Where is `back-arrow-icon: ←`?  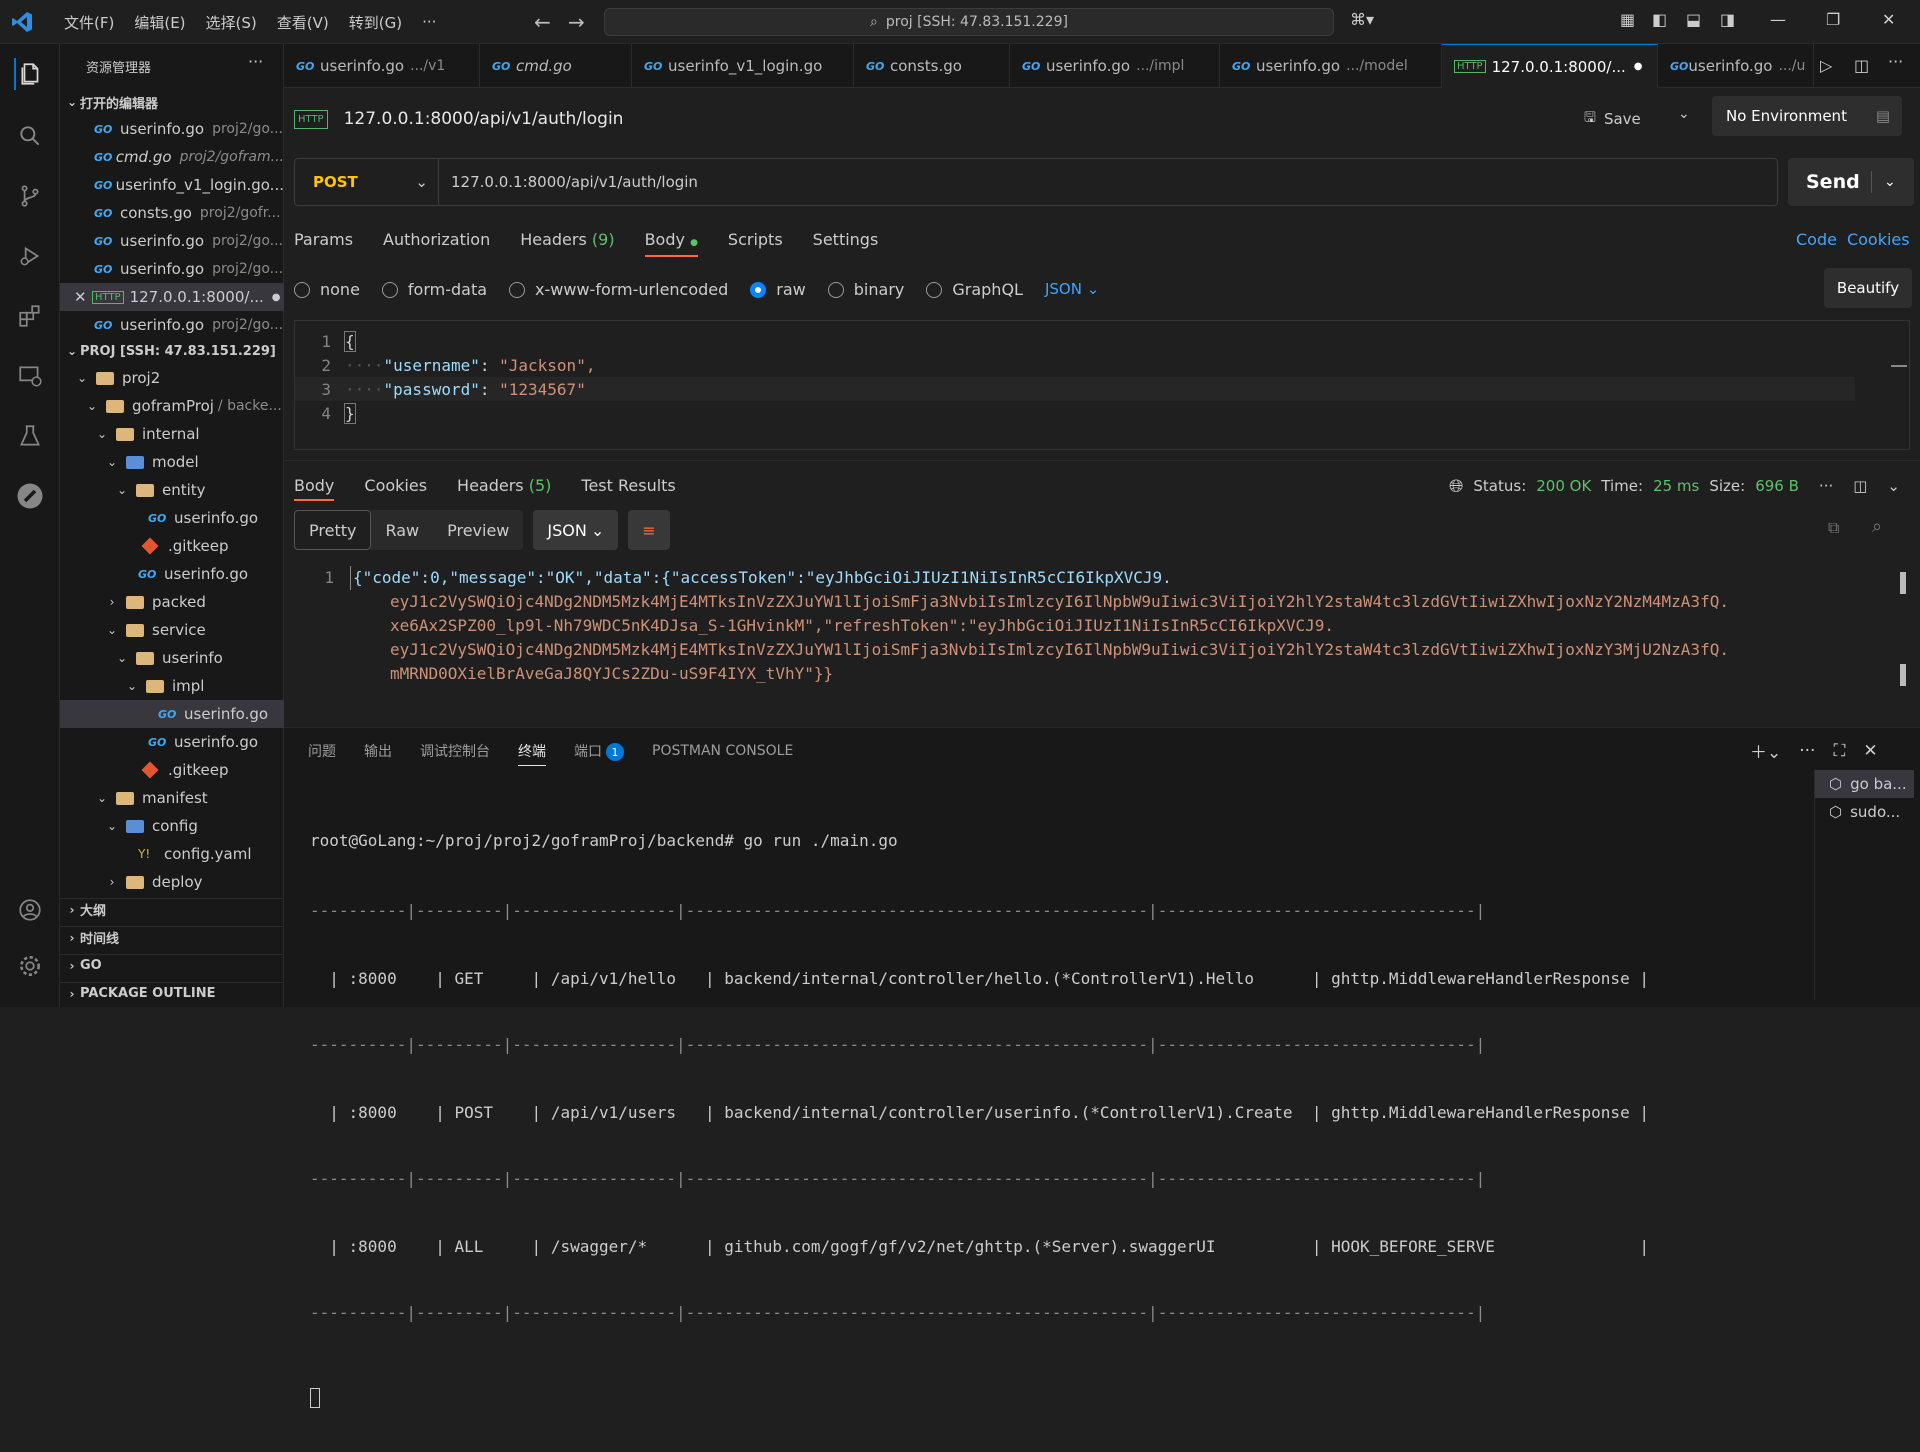 back-arrow-icon: ← is located at coordinates (542, 22).